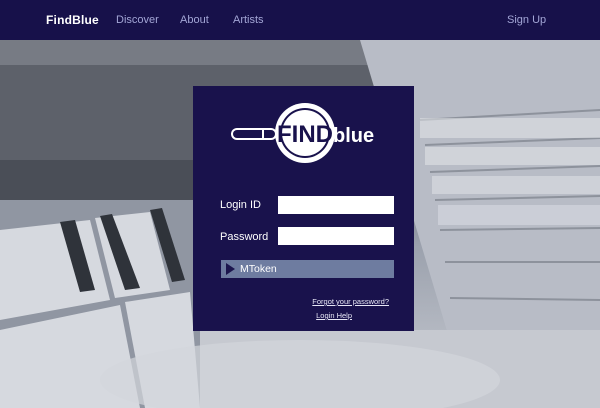  Describe the element at coordinates (137, 20) in the screenshot. I see `nav-link-discover: Discover` at that location.